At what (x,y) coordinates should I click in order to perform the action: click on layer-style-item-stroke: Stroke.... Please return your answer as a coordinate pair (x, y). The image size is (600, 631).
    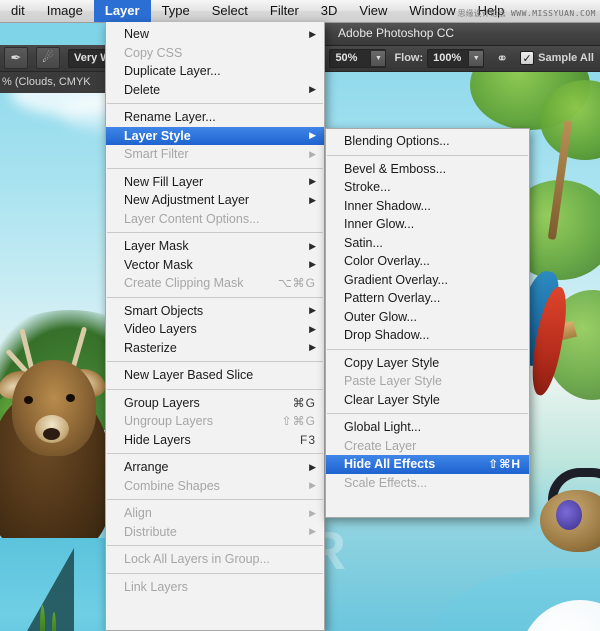
    Looking at the image, I should click on (427, 187).